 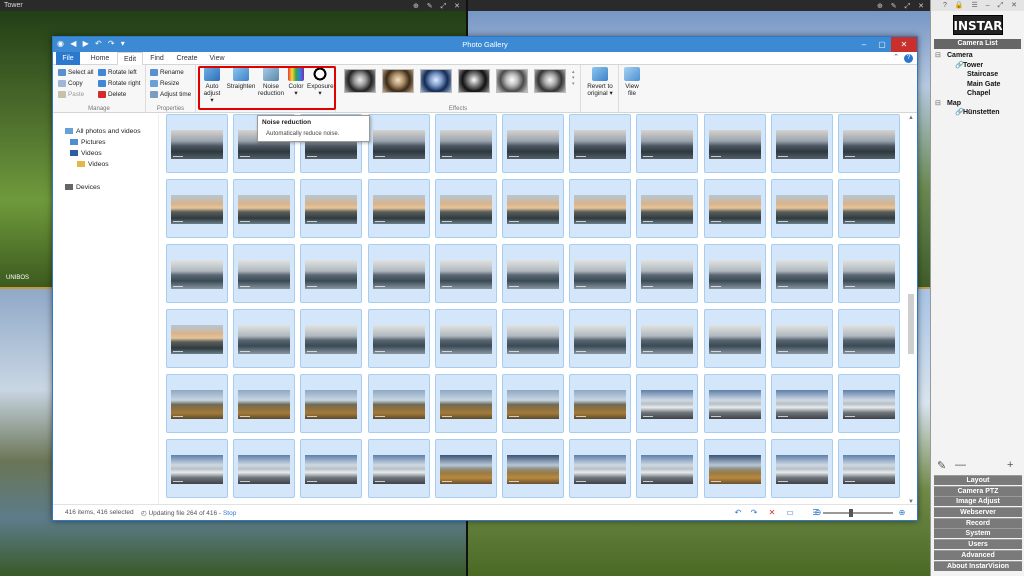 I want to click on slideshow-icon: ▭, so click(x=790, y=513).